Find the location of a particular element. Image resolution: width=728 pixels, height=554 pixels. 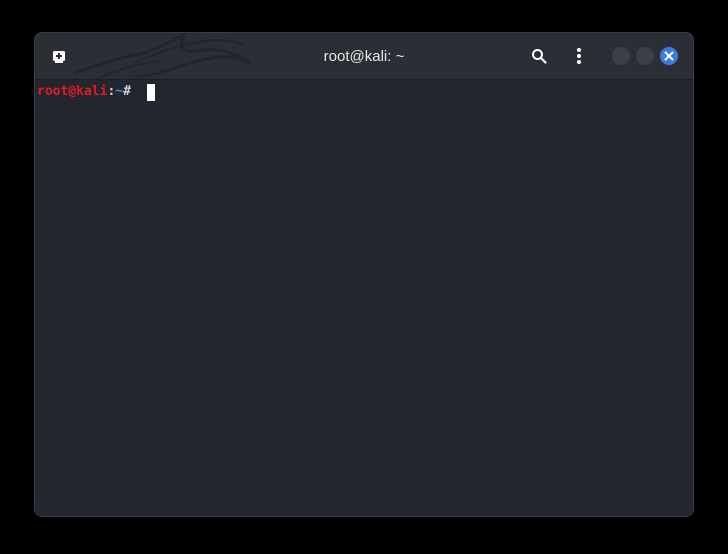

kebab-menu-icon is located at coordinates (579, 56).